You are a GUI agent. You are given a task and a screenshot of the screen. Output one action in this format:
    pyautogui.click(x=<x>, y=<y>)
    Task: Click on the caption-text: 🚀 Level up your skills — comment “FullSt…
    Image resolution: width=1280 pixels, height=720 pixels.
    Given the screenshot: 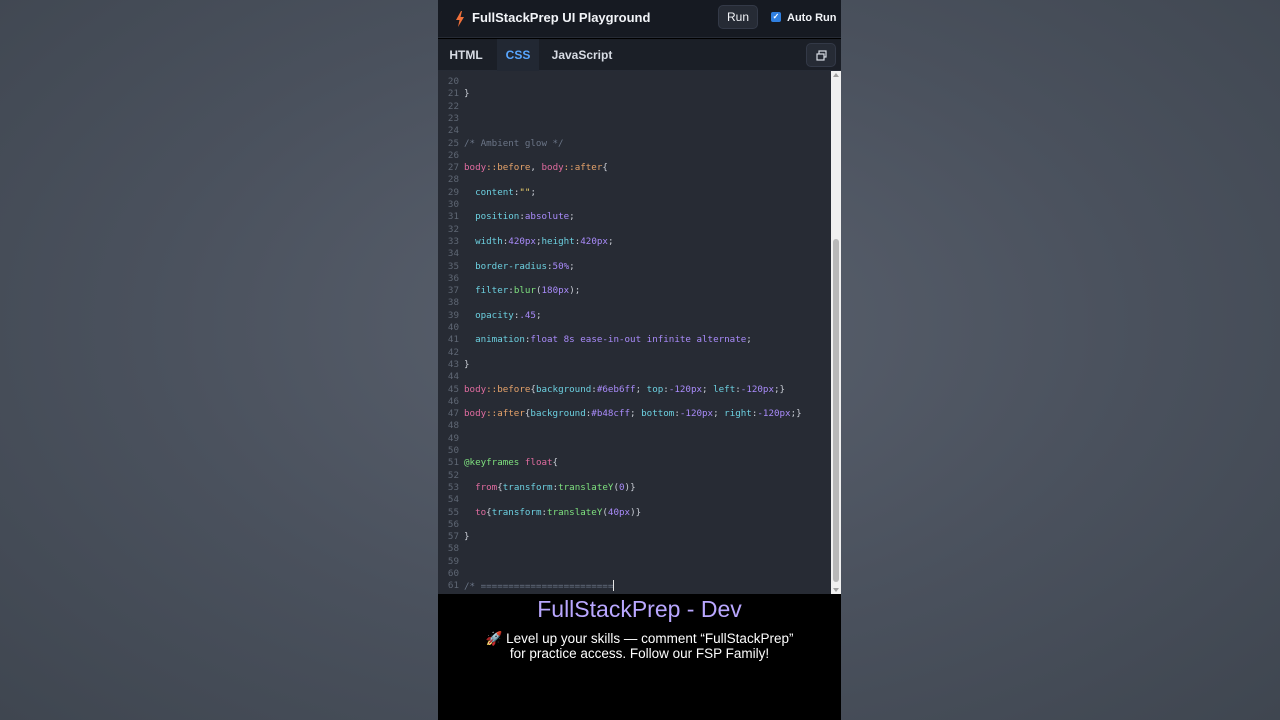 What is the action you would take?
    pyautogui.click(x=639, y=646)
    